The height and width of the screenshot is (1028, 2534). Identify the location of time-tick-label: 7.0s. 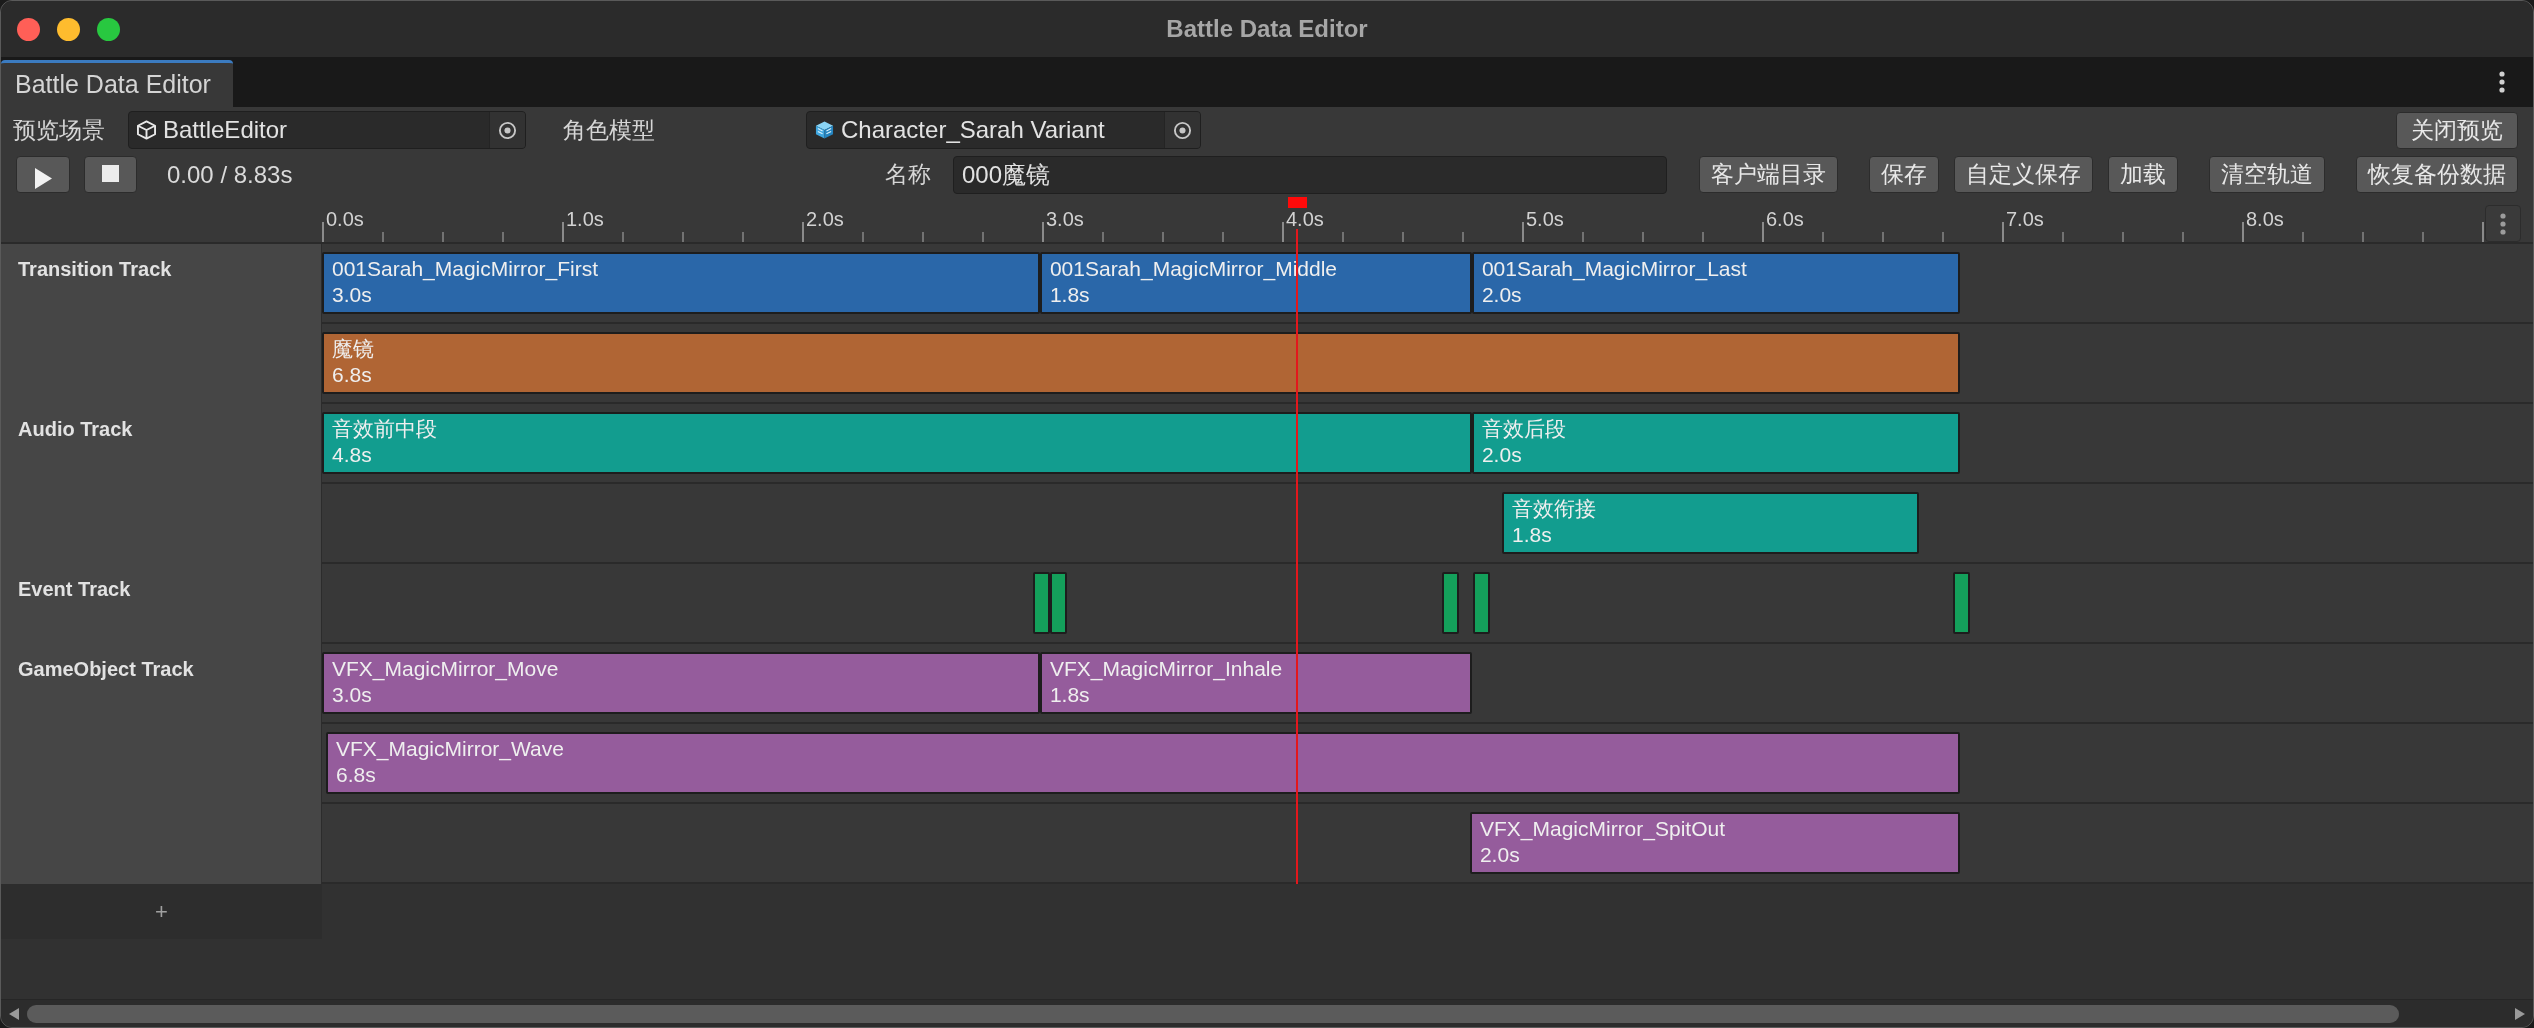
(2025, 219).